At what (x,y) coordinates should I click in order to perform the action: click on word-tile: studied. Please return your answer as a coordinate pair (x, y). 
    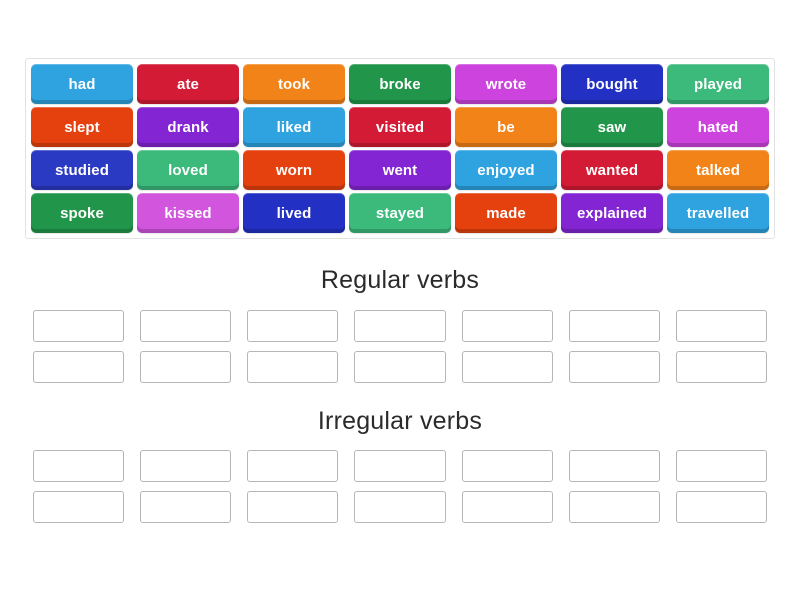
    Looking at the image, I should click on (82, 170).